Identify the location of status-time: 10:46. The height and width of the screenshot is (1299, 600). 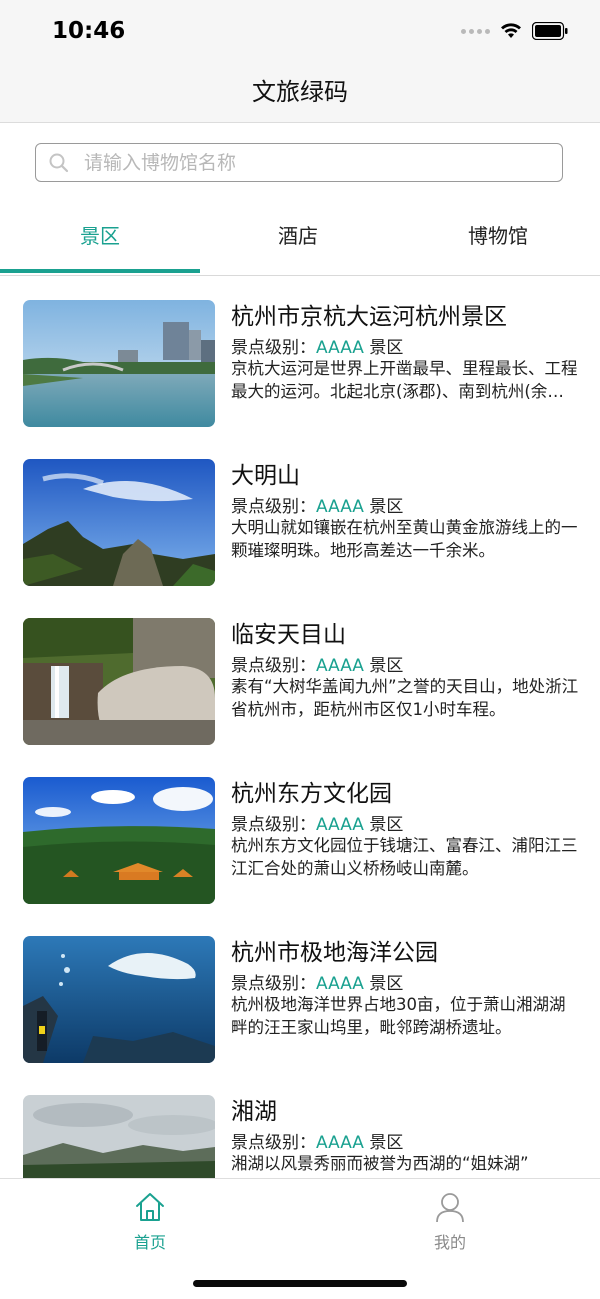
(89, 31).